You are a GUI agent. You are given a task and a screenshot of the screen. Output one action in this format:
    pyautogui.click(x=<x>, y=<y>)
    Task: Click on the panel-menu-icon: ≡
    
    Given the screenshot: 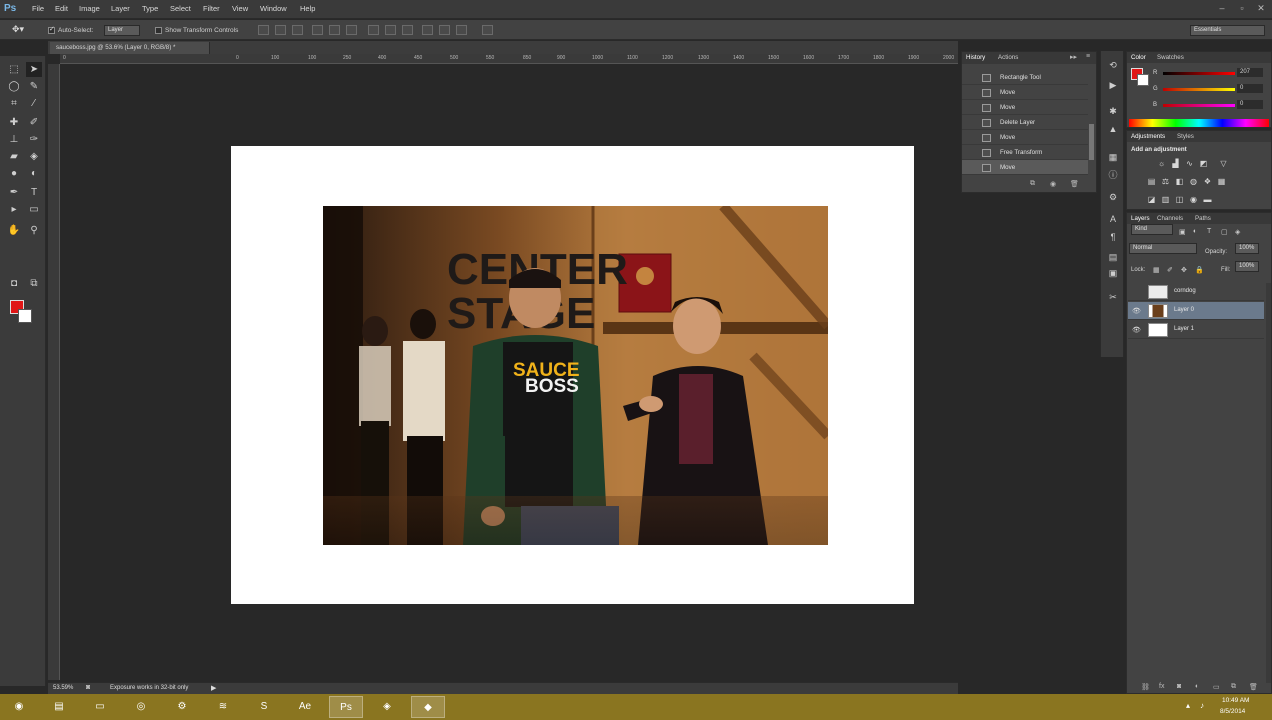 What is the action you would take?
    pyautogui.click(x=1088, y=56)
    